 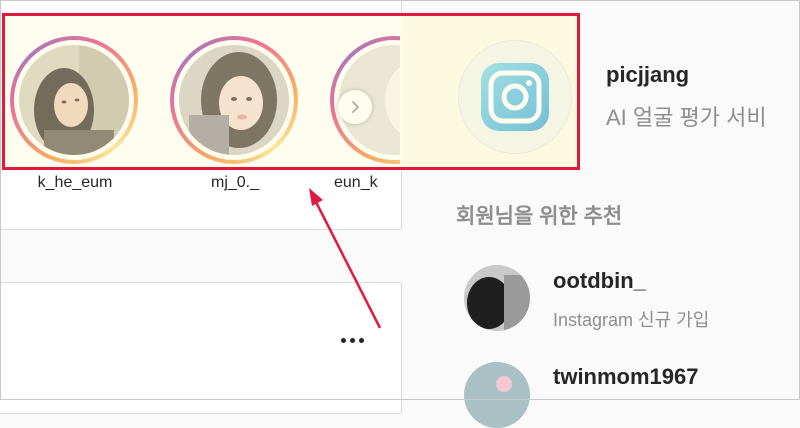 I want to click on rec-username: ootdbin_, so click(x=599, y=281).